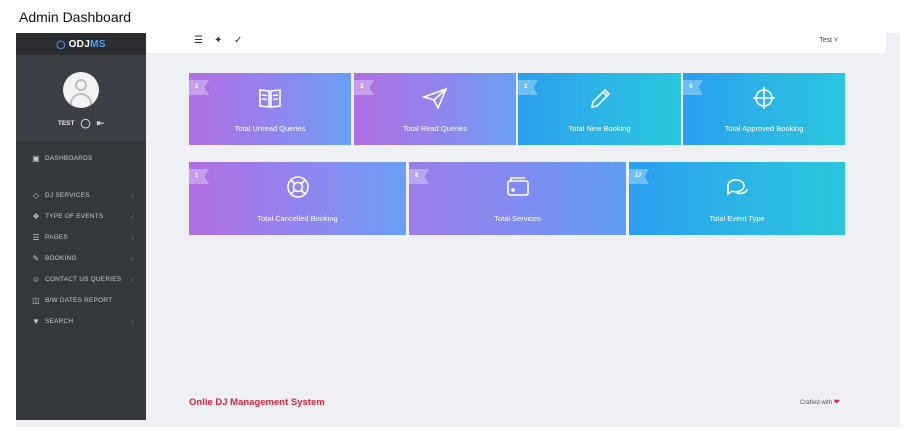 The width and height of the screenshot is (915, 430). I want to click on brand-prefix: ODJ, so click(79, 44).